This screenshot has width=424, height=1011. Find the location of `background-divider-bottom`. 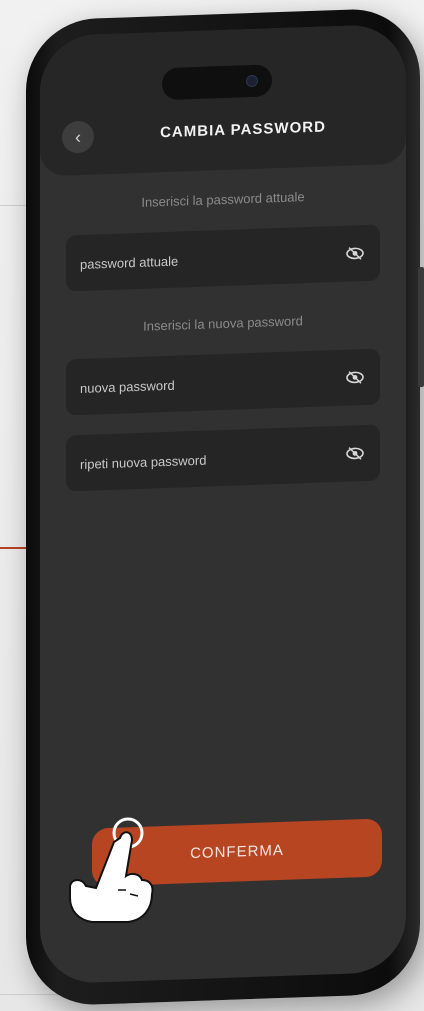

background-divider-bottom is located at coordinates (30, 994).